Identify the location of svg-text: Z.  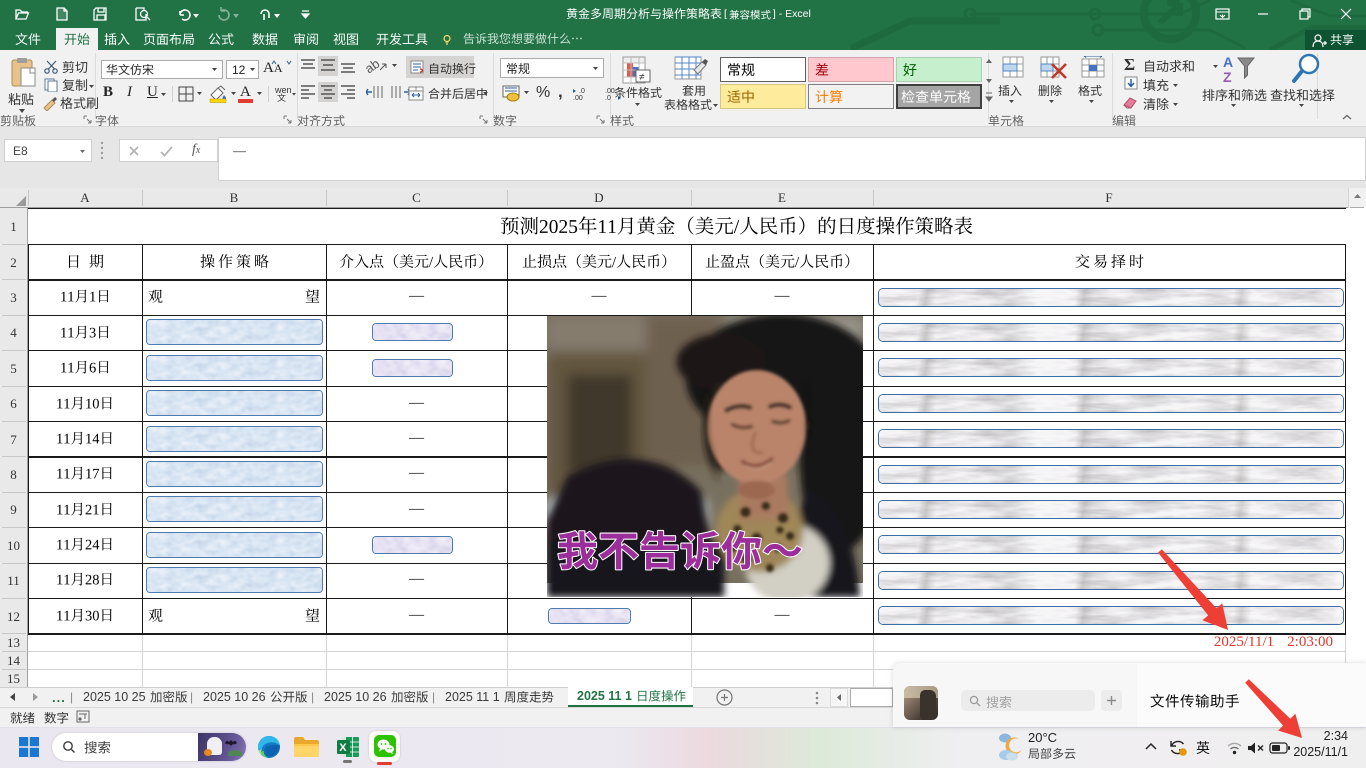
(1227, 76).